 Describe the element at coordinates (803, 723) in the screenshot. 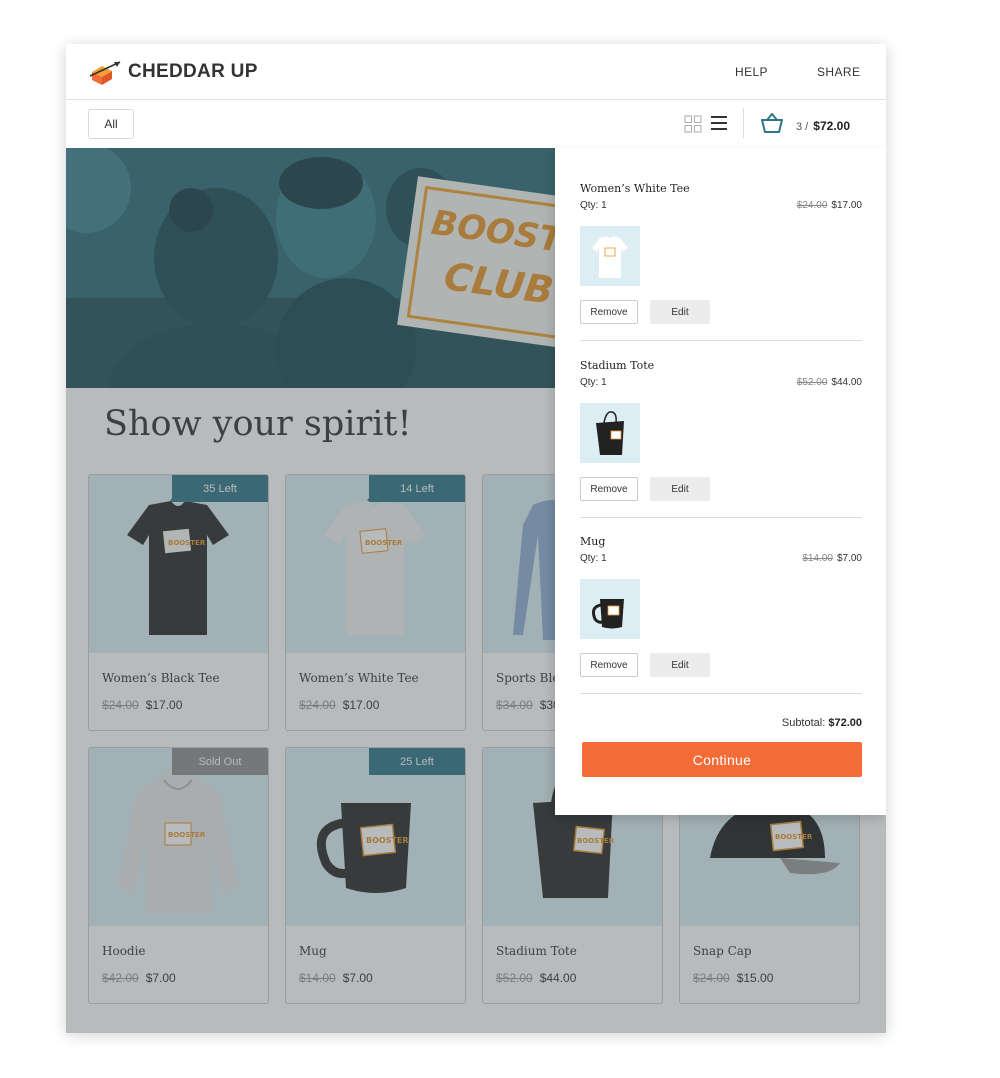

I see `subtotal-label: Subtotal:` at that location.